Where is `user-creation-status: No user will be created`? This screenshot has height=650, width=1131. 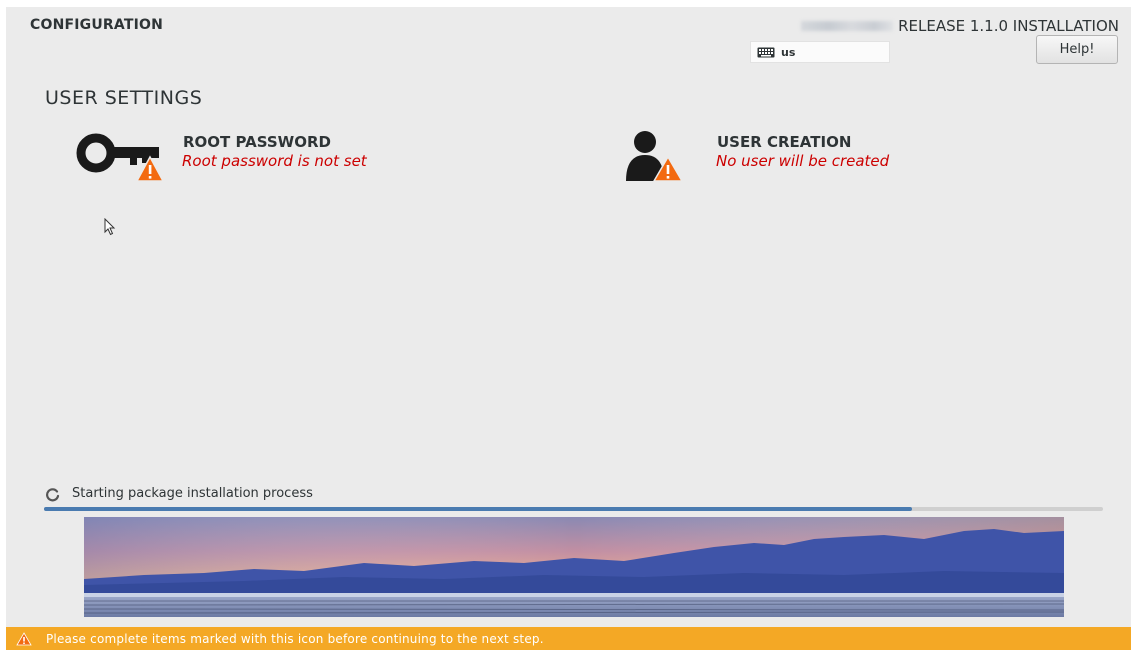 user-creation-status: No user will be created is located at coordinates (803, 161).